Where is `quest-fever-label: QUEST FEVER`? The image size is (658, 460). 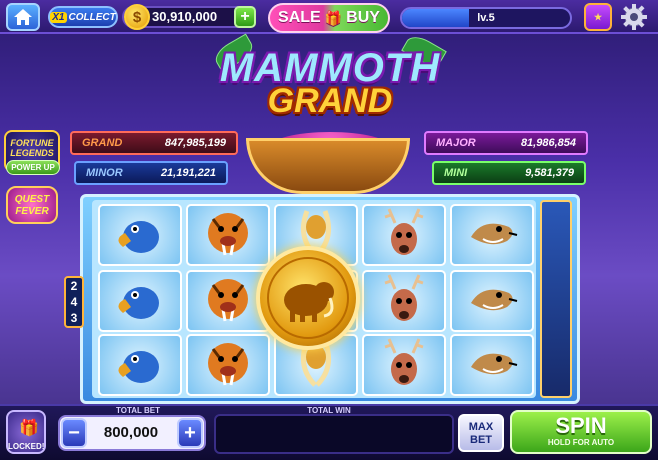
quest-fever-label: QUEST FEVER is located at coordinates (32, 205).